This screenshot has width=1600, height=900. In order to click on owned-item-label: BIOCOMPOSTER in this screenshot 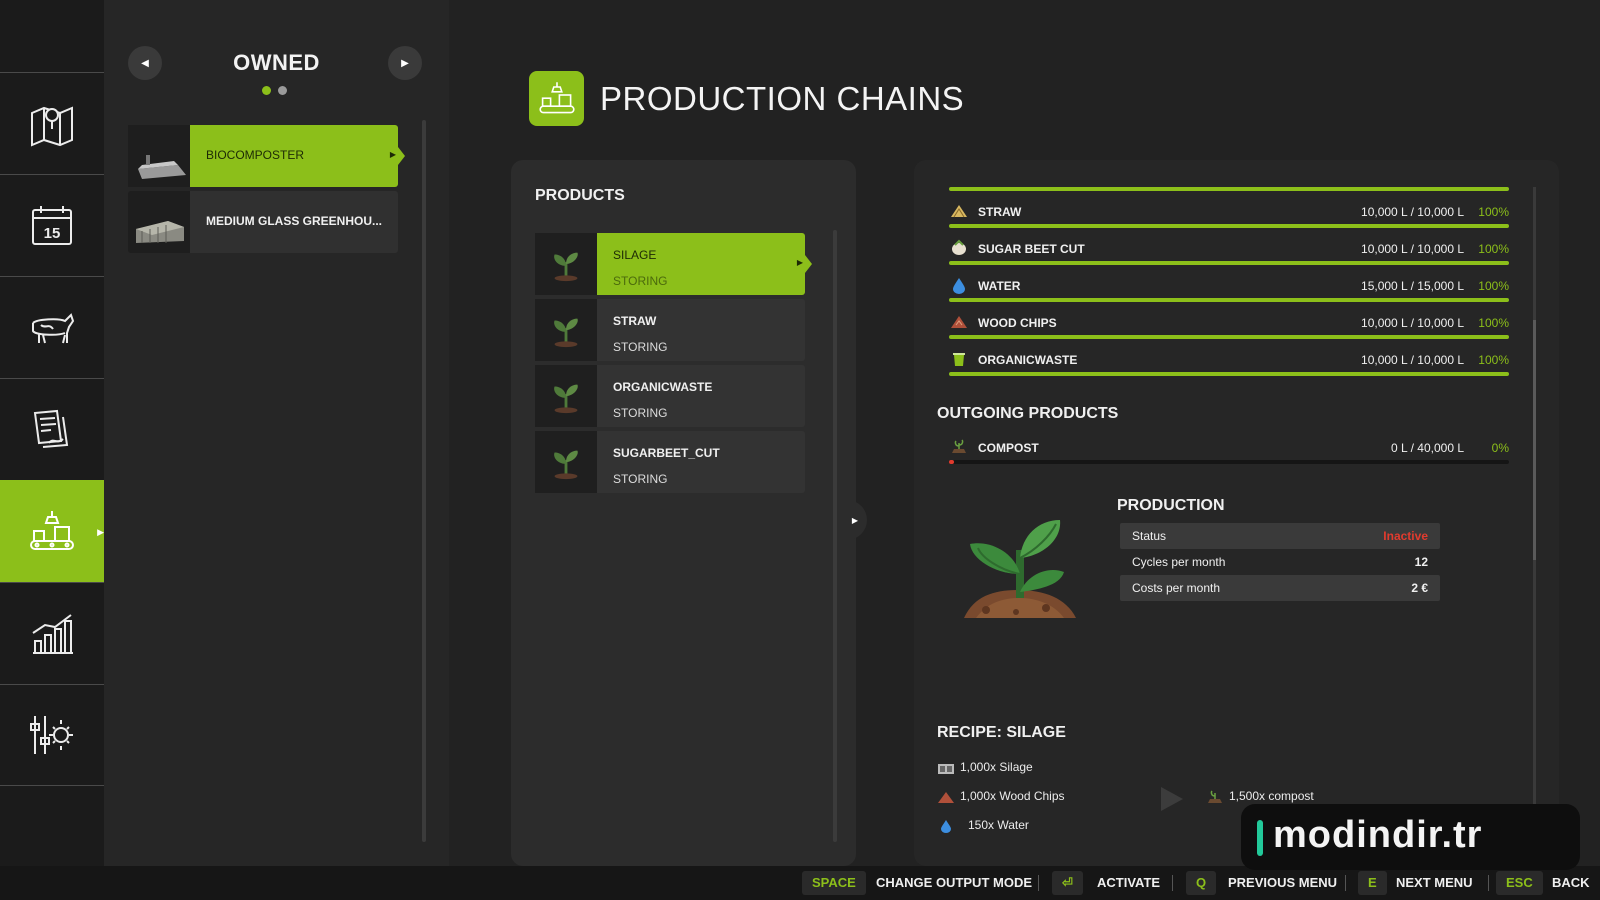, I will do `click(255, 155)`.